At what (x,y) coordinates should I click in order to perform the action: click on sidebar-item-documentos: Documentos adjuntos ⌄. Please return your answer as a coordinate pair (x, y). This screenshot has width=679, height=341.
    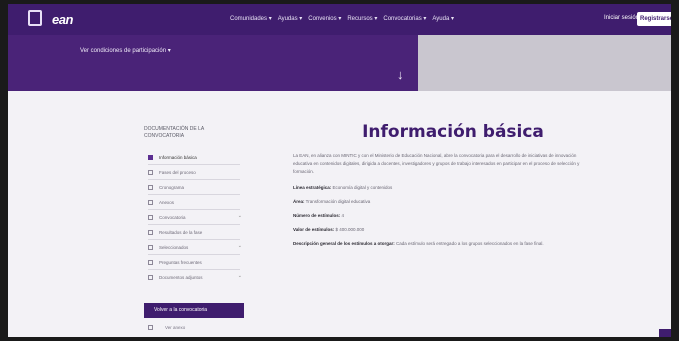
    Looking at the image, I should click on (200, 277).